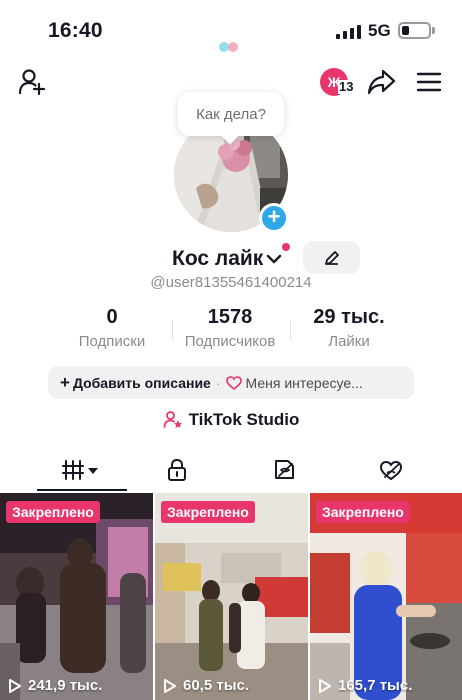 Image resolution: width=462 pixels, height=700 pixels. I want to click on video-tile: Закреплено 60,5 тыс., so click(231, 596).